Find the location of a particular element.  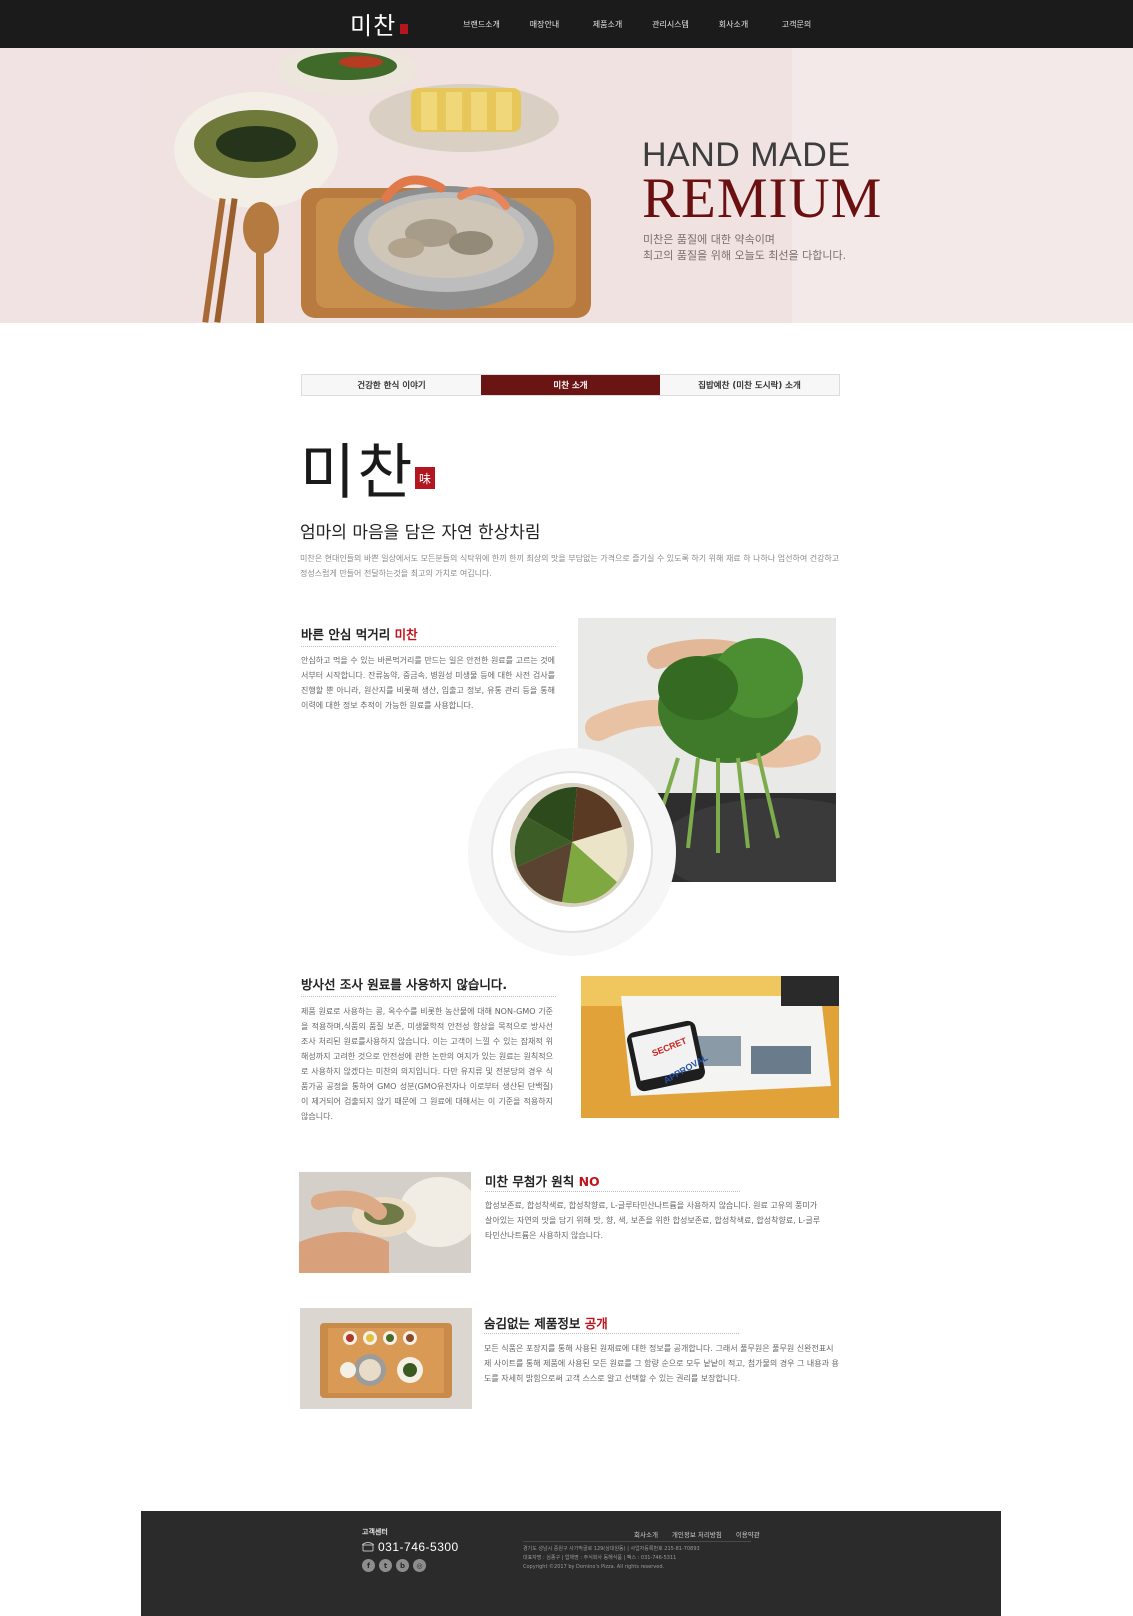

footer-link-privacy: 개인정보 처리방침 is located at coordinates (697, 1534).